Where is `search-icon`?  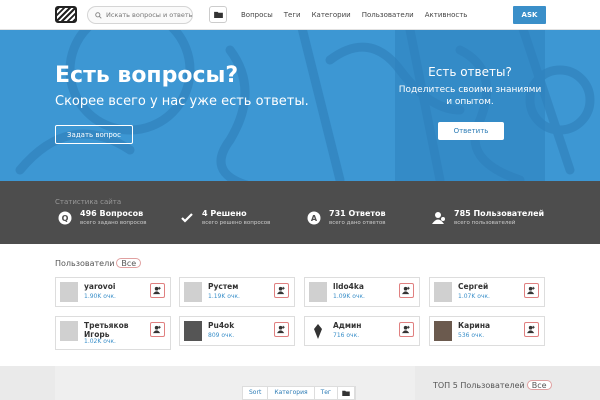 search-icon is located at coordinates (98, 15).